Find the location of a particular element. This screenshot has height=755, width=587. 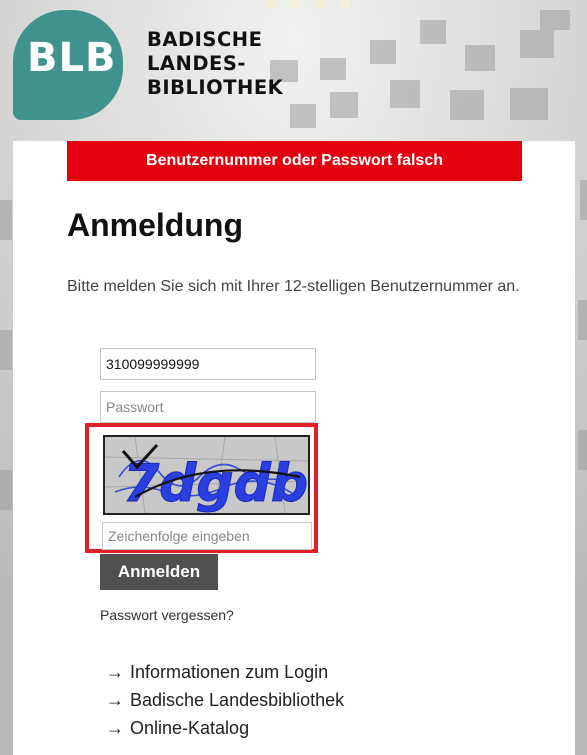

captcha-input is located at coordinates (207, 536).